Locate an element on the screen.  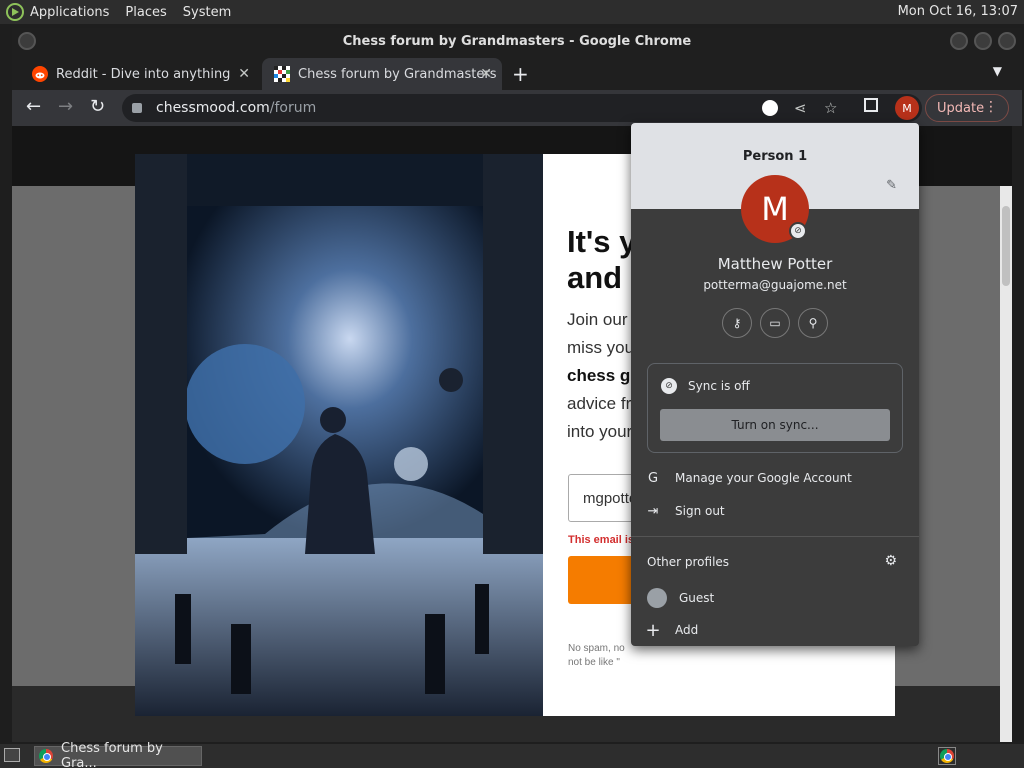
update-button: Update ⋮ is located at coordinates (967, 108).